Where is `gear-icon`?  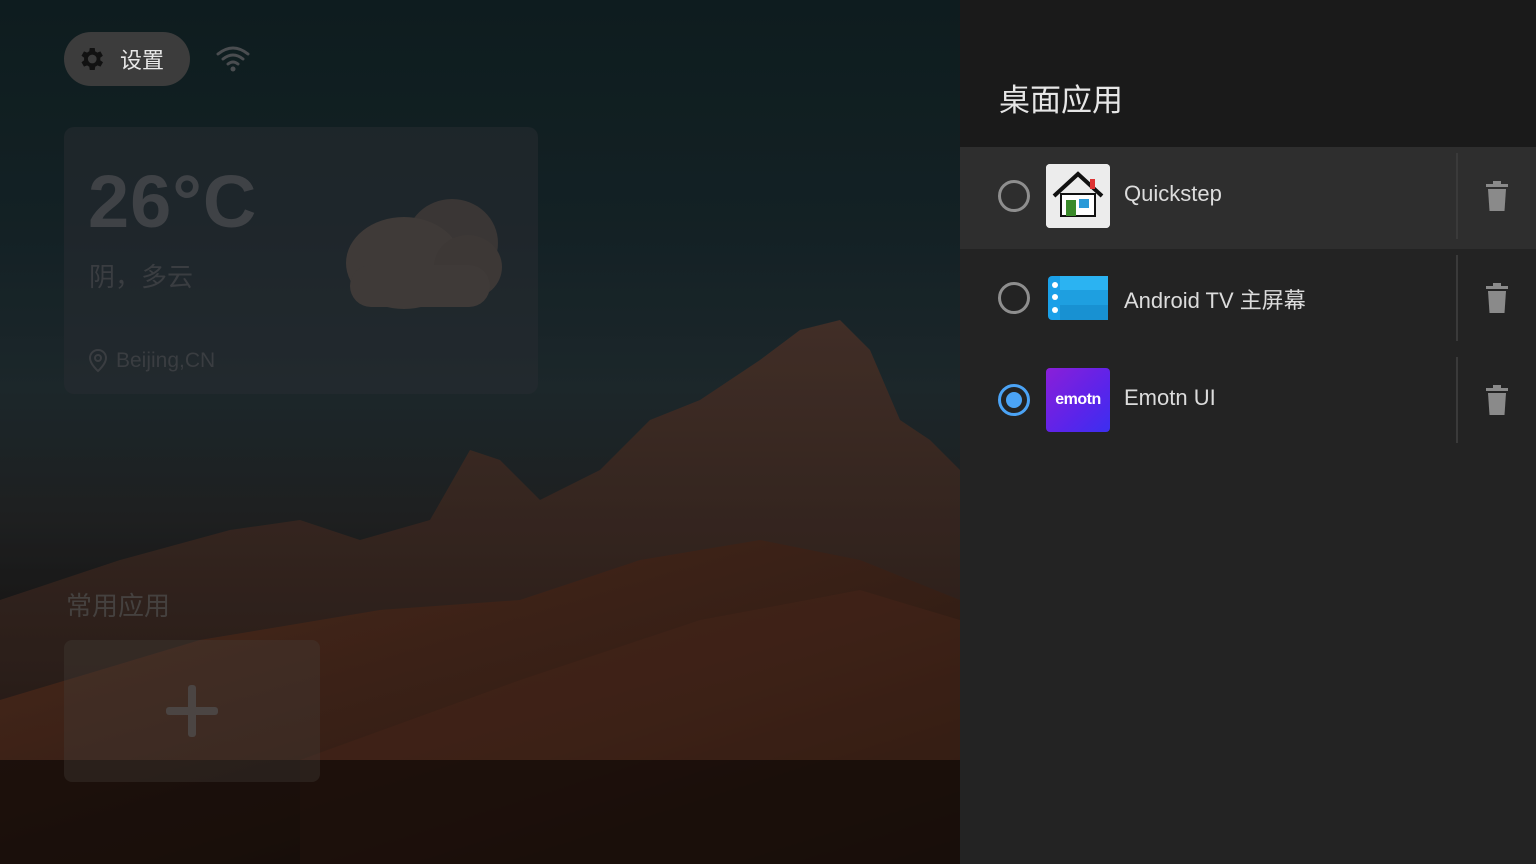 gear-icon is located at coordinates (92, 59).